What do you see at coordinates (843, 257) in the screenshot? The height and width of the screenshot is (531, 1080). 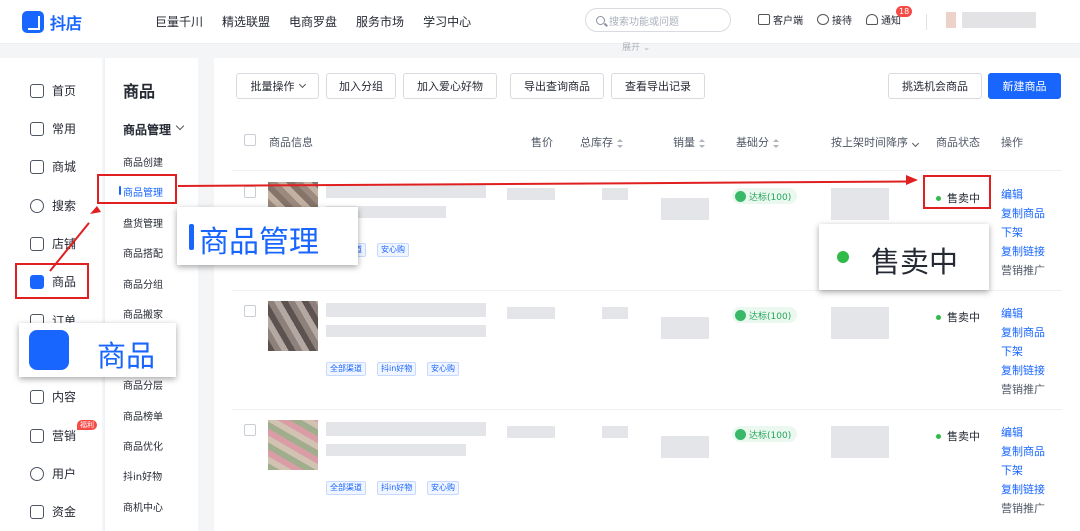 I see `status-dot-icon` at bounding box center [843, 257].